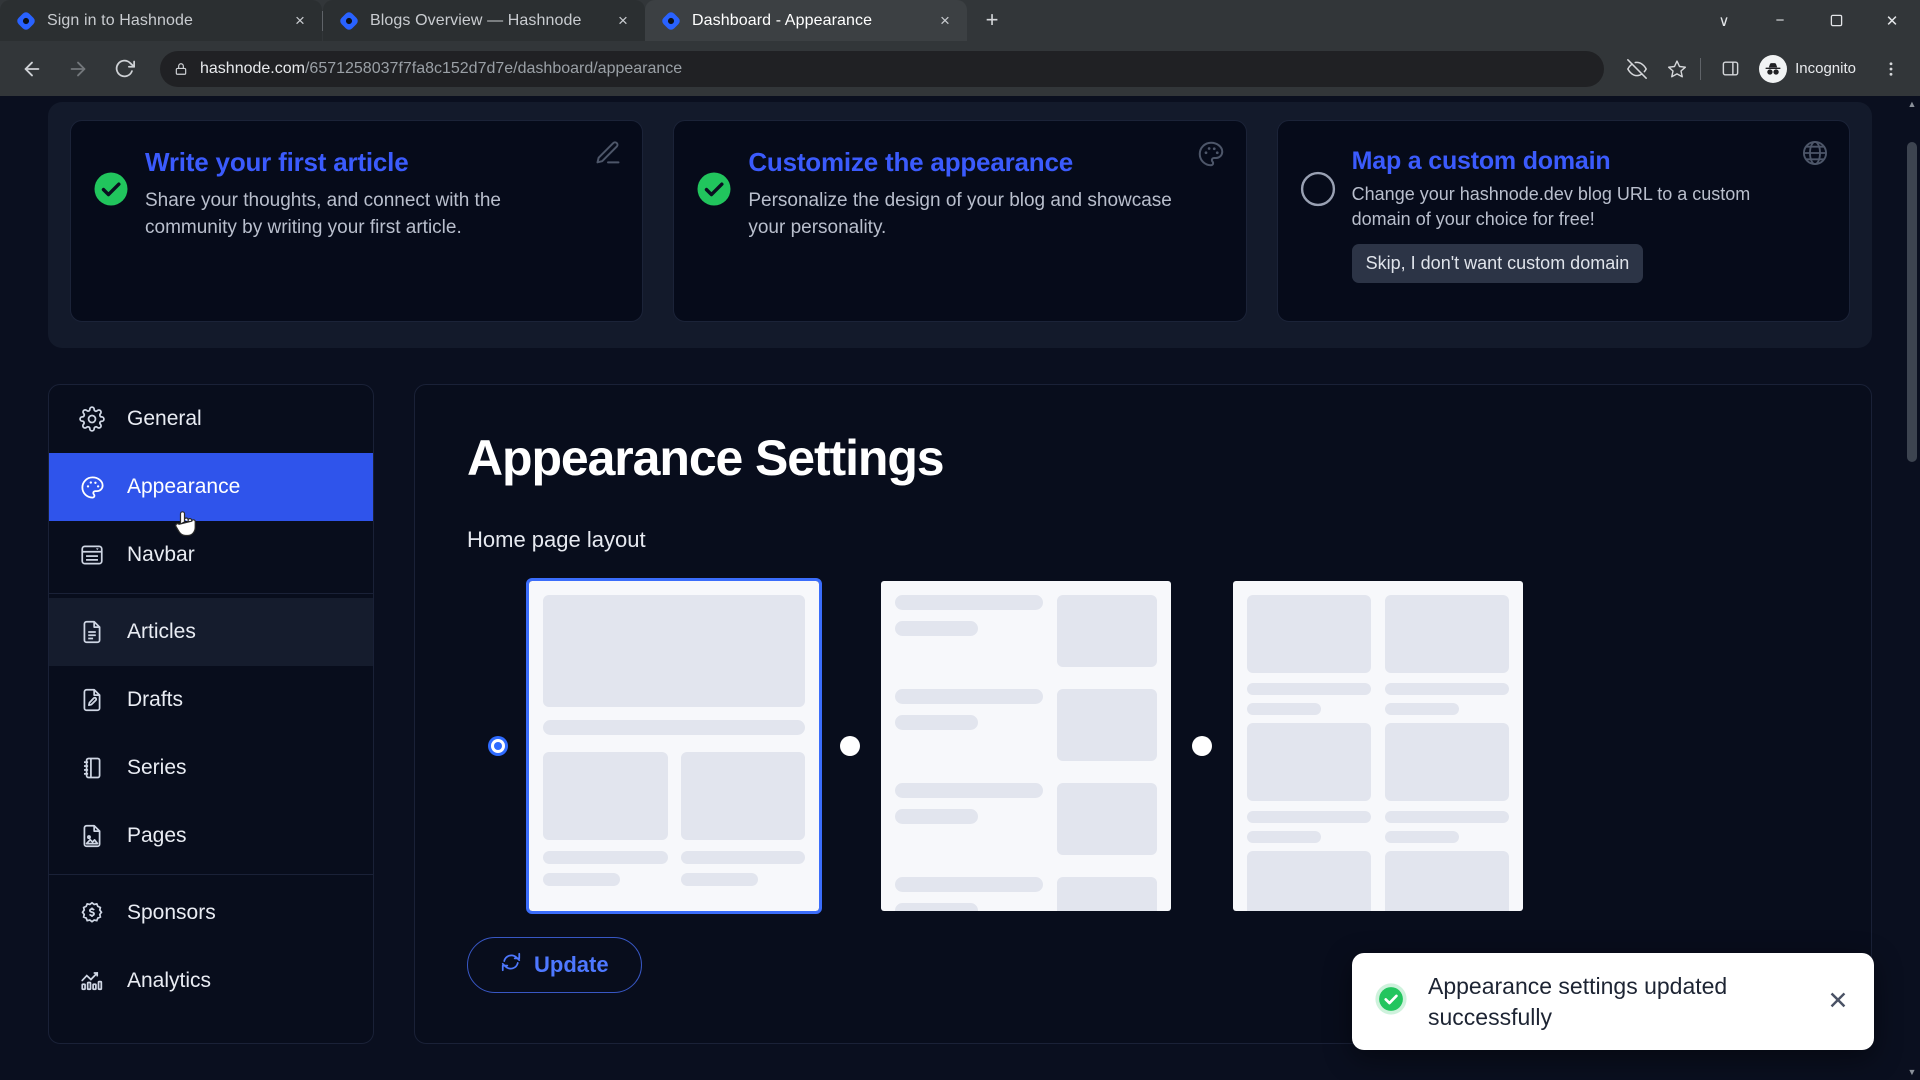 This screenshot has height=1080, width=1920. What do you see at coordinates (1780, 20) in the screenshot?
I see `minimize-button: −` at bounding box center [1780, 20].